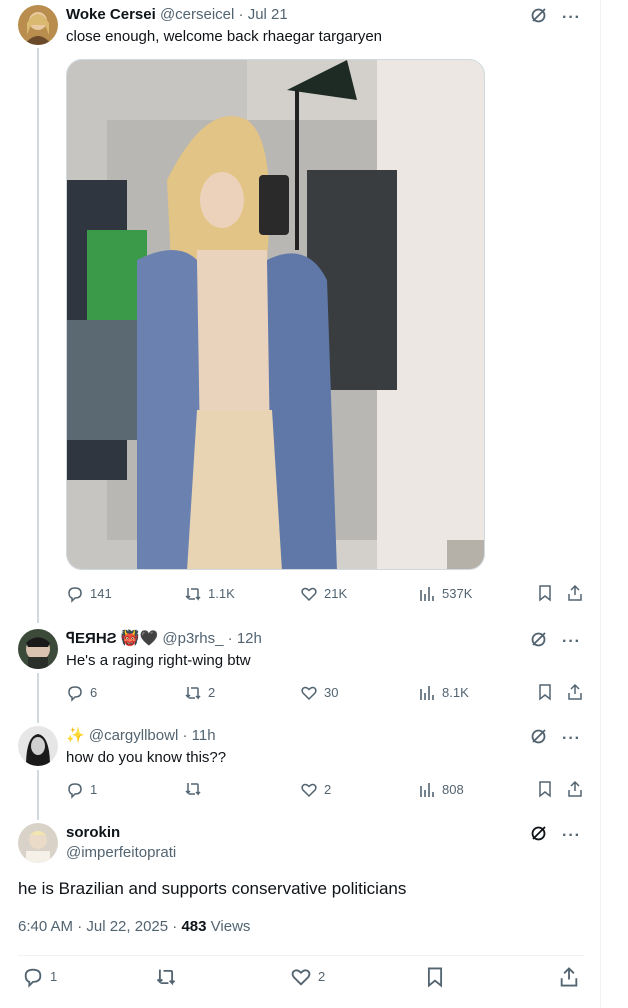  Describe the element at coordinates (94, 692) in the screenshot. I see `reply-count: 6` at that location.